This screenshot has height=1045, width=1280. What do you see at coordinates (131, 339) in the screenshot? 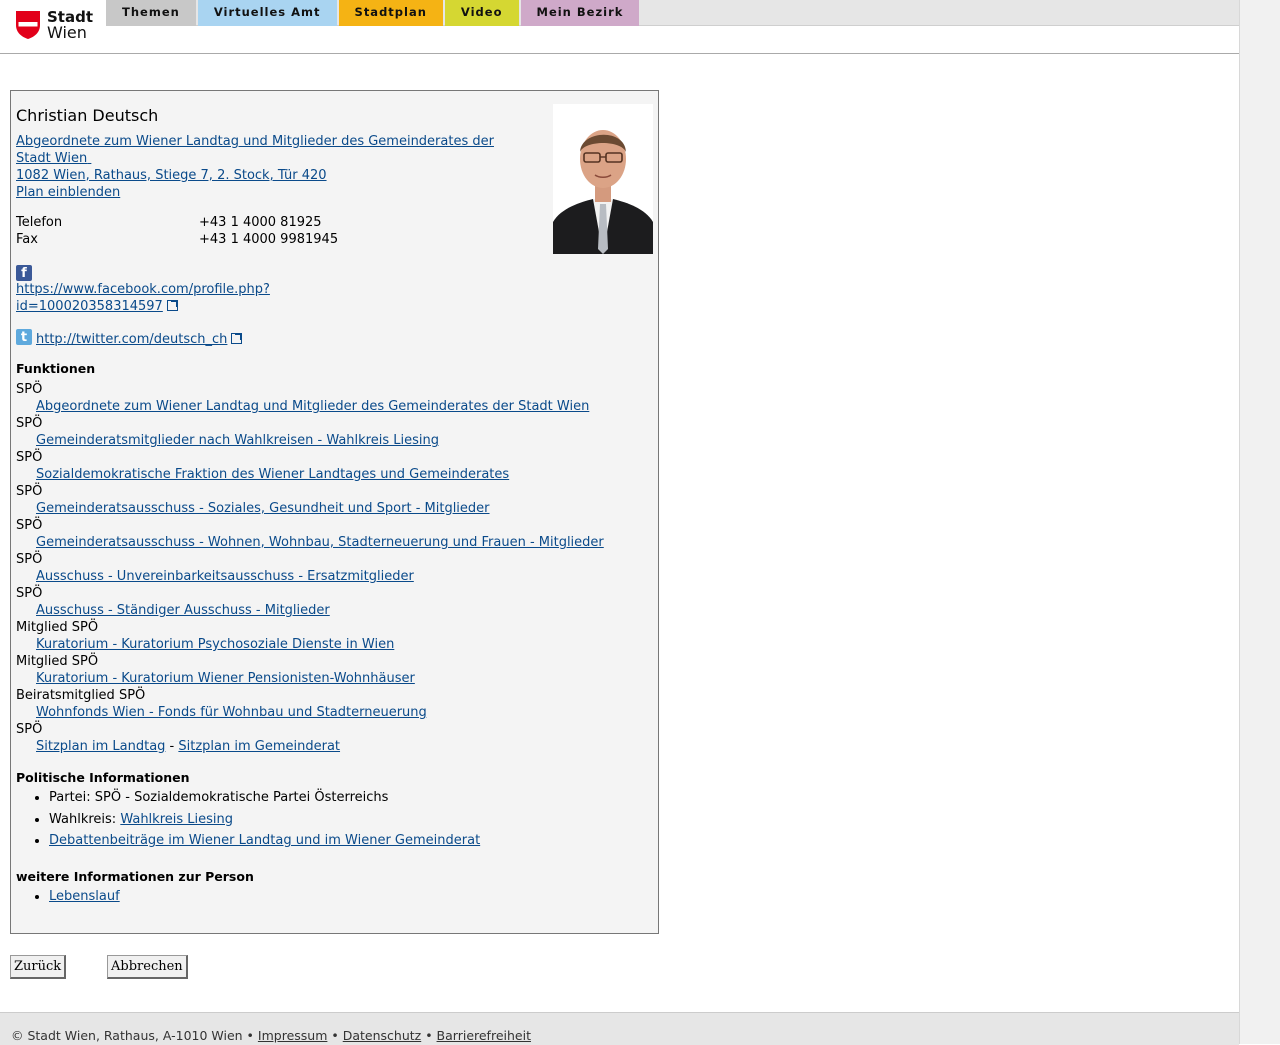
I see `twitter-link: http://twitter.com/deutsch_ch` at bounding box center [131, 339].